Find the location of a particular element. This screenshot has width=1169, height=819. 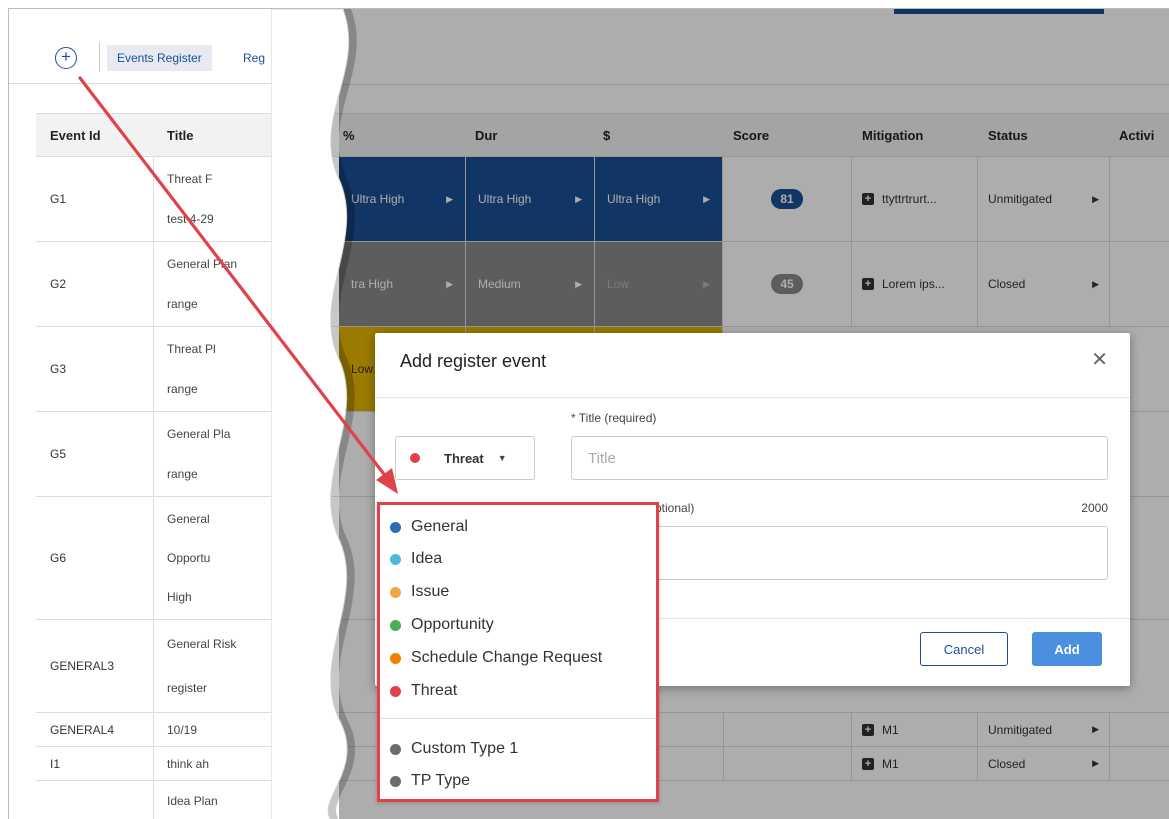

cell-duration: Medium ▶ is located at coordinates (530, 284).